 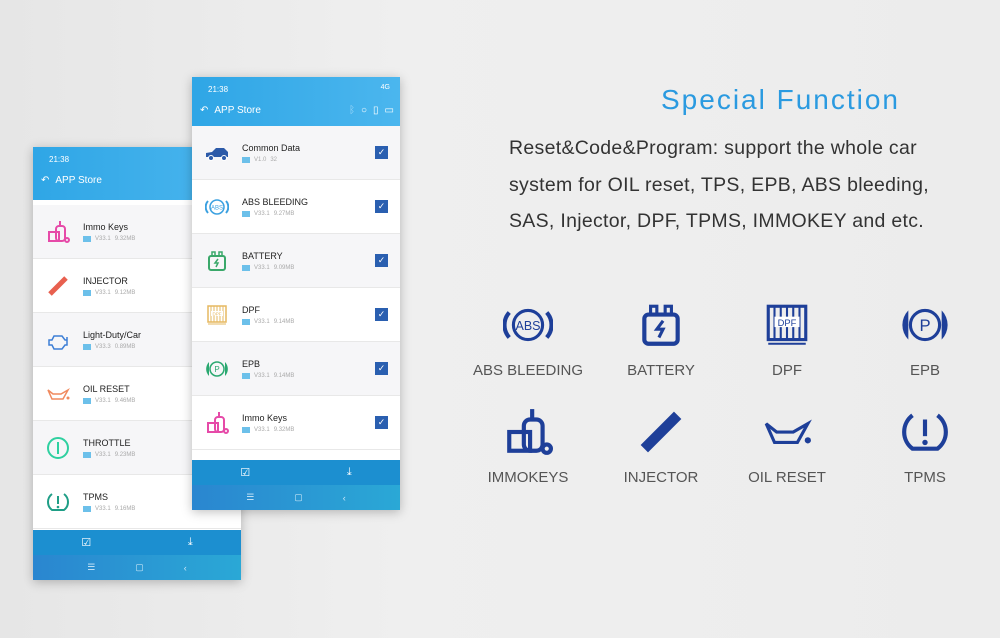 I want to click on function-battery: BATTERY, so click(x=661, y=339).